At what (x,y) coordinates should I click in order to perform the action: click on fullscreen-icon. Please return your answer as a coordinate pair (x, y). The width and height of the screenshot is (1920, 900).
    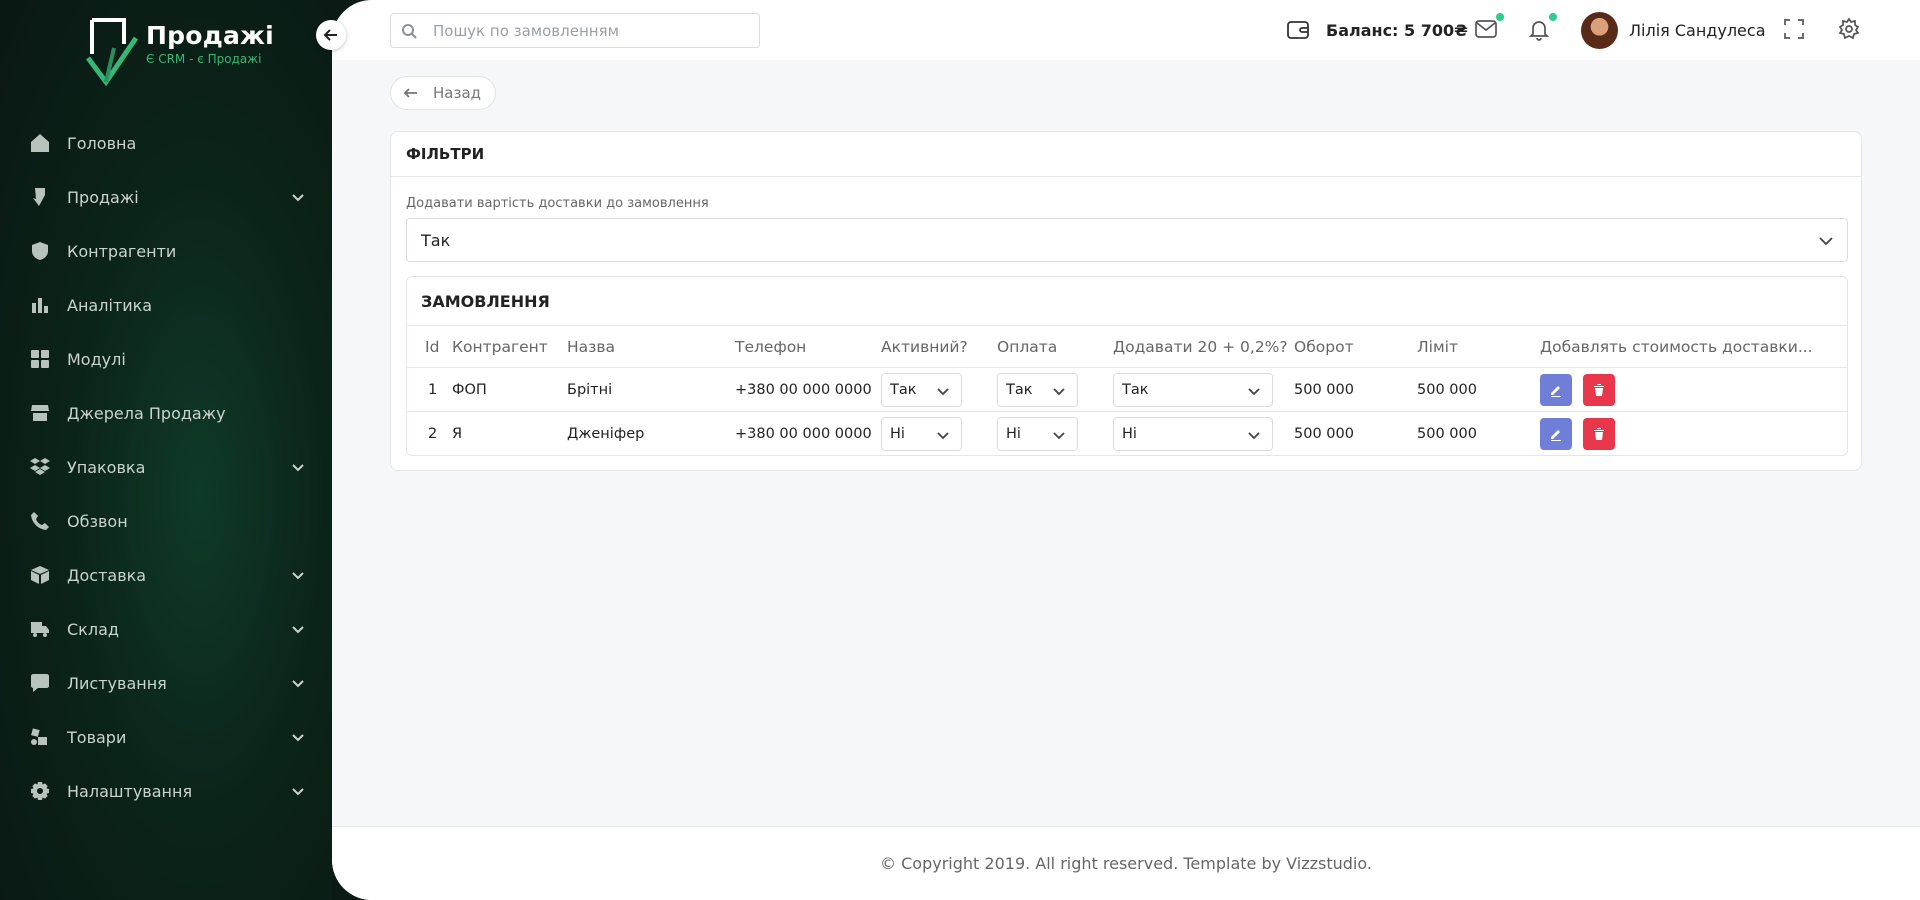
    Looking at the image, I should click on (1794, 29).